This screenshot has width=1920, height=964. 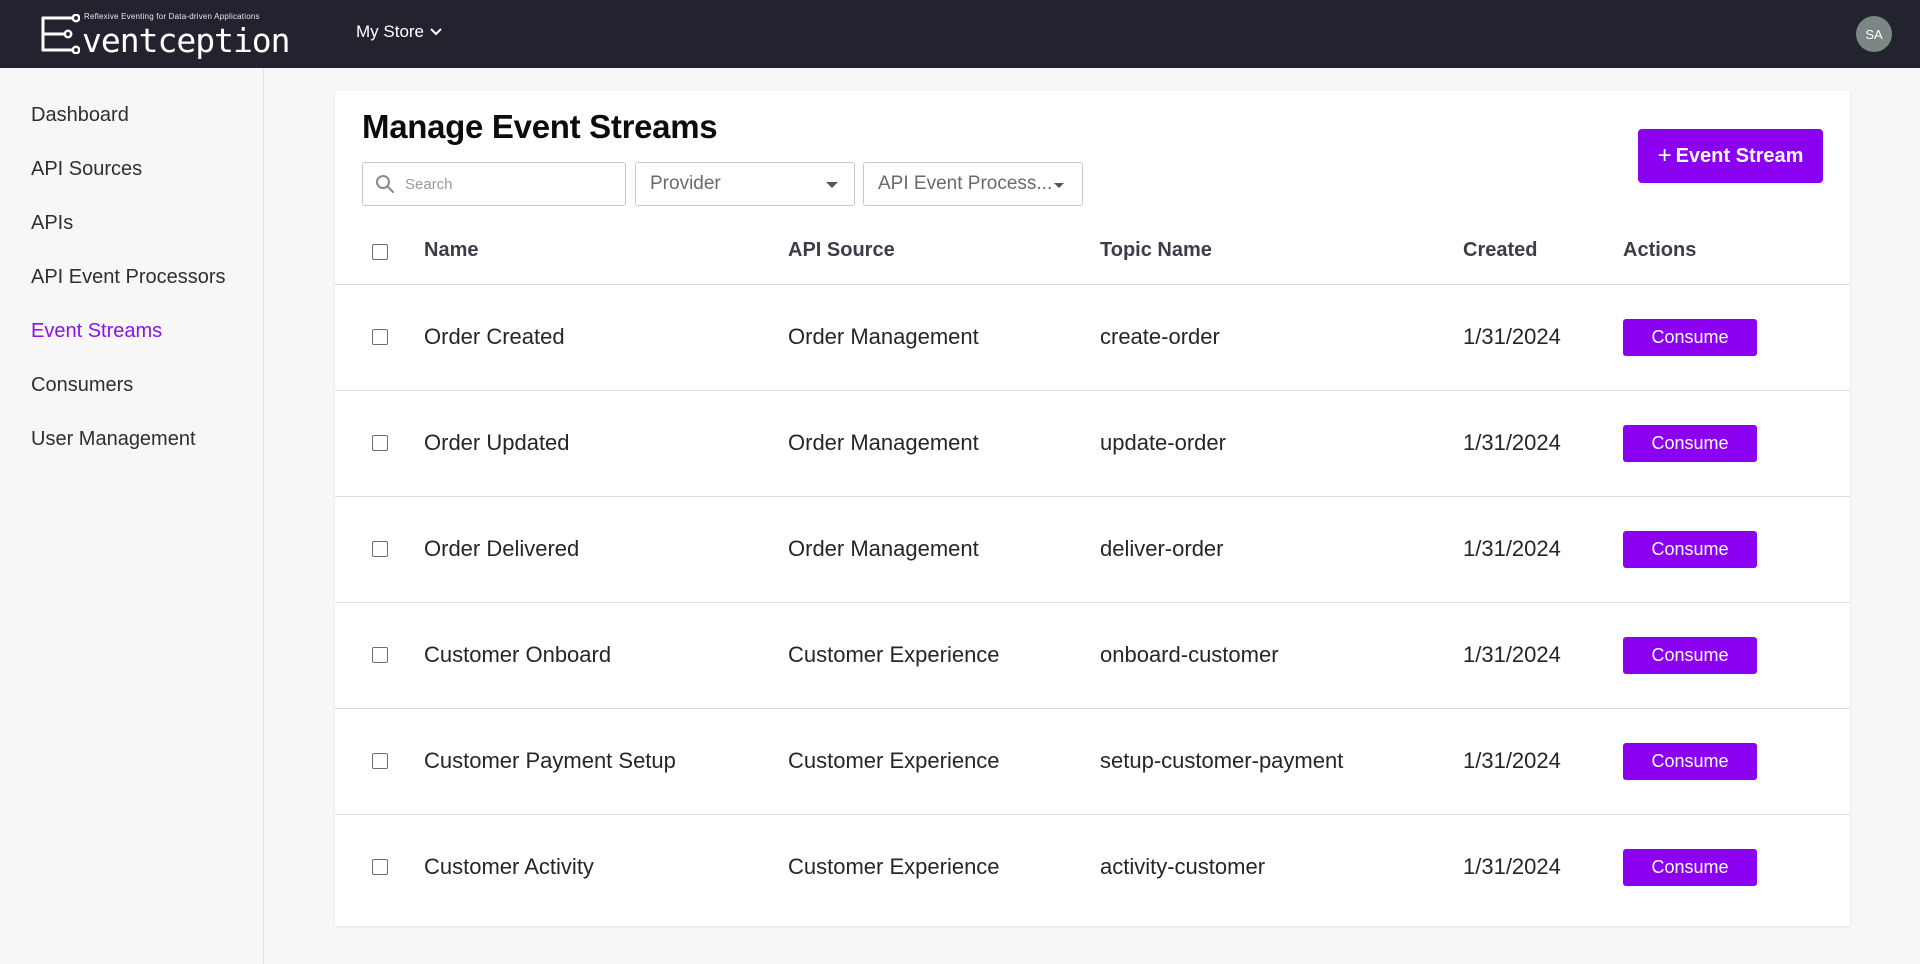 I want to click on search-input, so click(x=505, y=184).